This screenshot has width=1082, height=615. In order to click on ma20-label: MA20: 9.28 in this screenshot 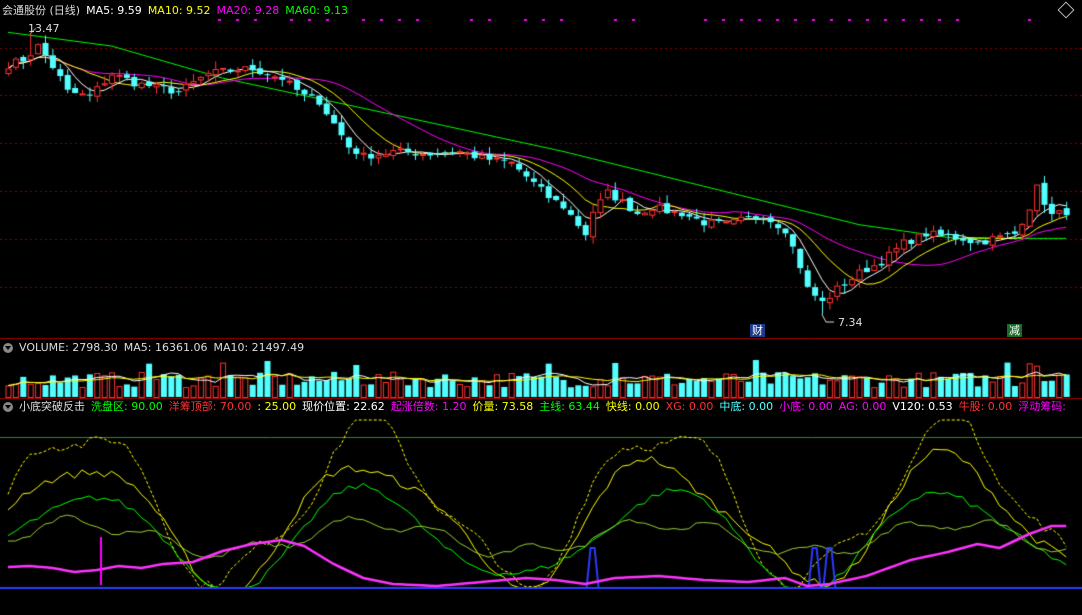, I will do `click(248, 10)`.